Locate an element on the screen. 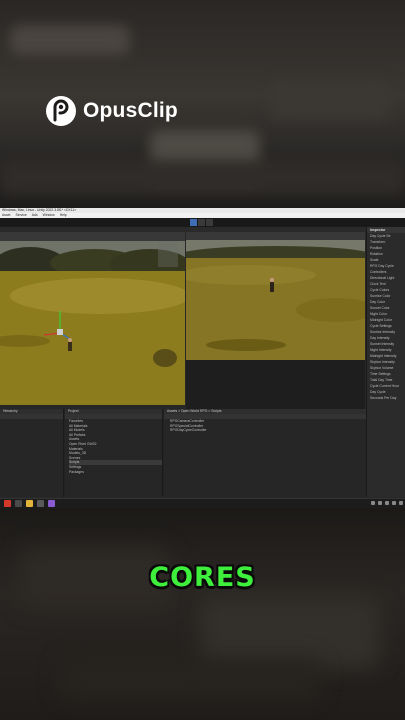 The width and height of the screenshot is (405, 720). game-panel is located at coordinates (275, 318).